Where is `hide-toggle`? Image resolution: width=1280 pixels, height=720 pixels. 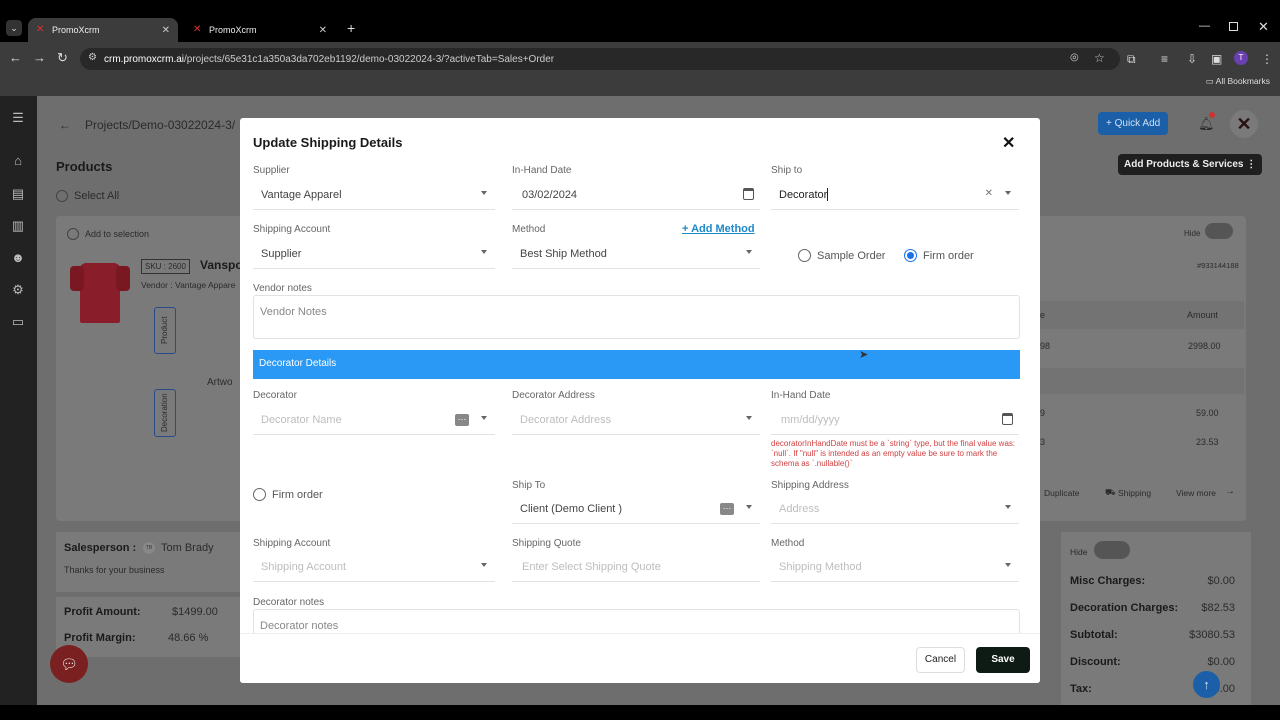
hide-toggle is located at coordinates (1219, 231).